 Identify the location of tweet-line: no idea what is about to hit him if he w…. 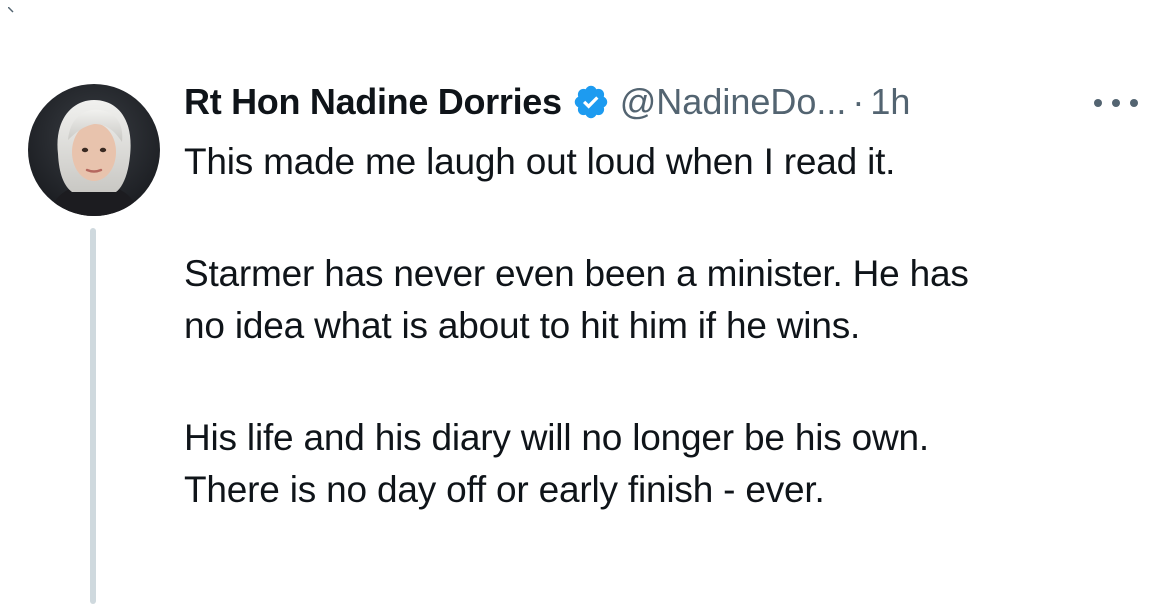
(522, 325).